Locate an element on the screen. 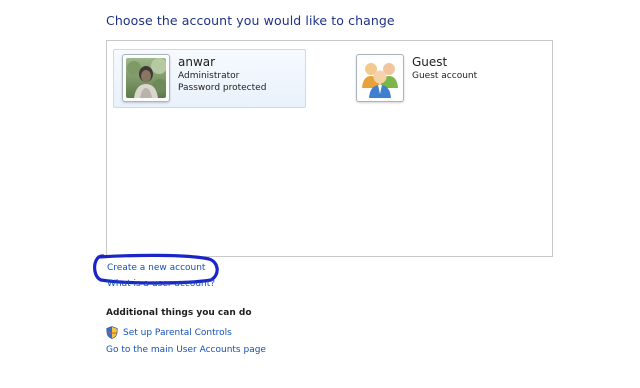 The width and height of the screenshot is (640, 388). account-tile-guest: Guest Guest account is located at coordinates (447, 78).